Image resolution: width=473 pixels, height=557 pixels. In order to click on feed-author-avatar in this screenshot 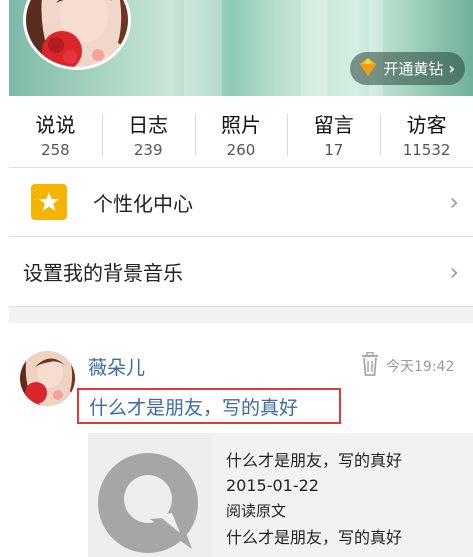, I will do `click(47, 378)`.